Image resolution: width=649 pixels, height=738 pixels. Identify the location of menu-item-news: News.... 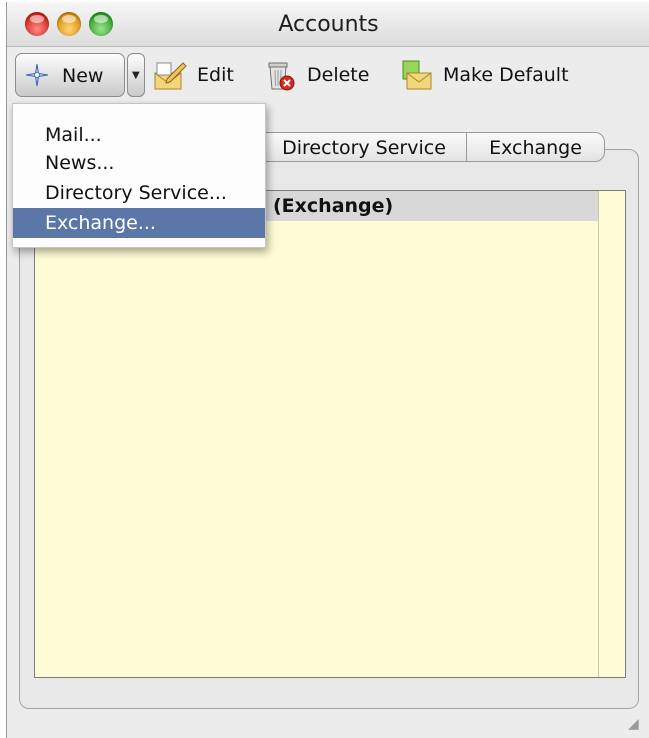
(139, 163).